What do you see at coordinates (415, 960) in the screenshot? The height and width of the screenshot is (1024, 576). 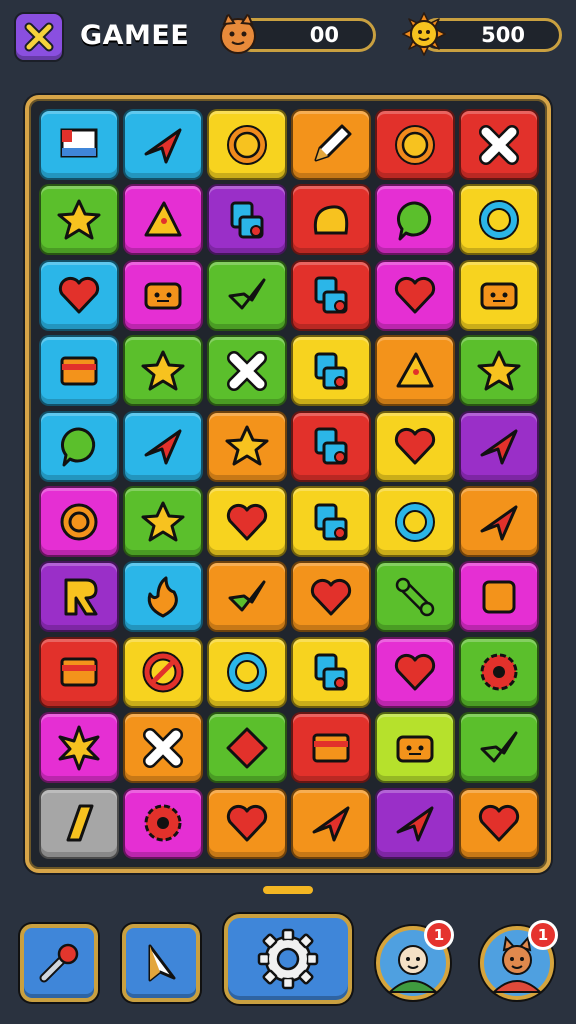 I see `friend-avatar-1: 1` at bounding box center [415, 960].